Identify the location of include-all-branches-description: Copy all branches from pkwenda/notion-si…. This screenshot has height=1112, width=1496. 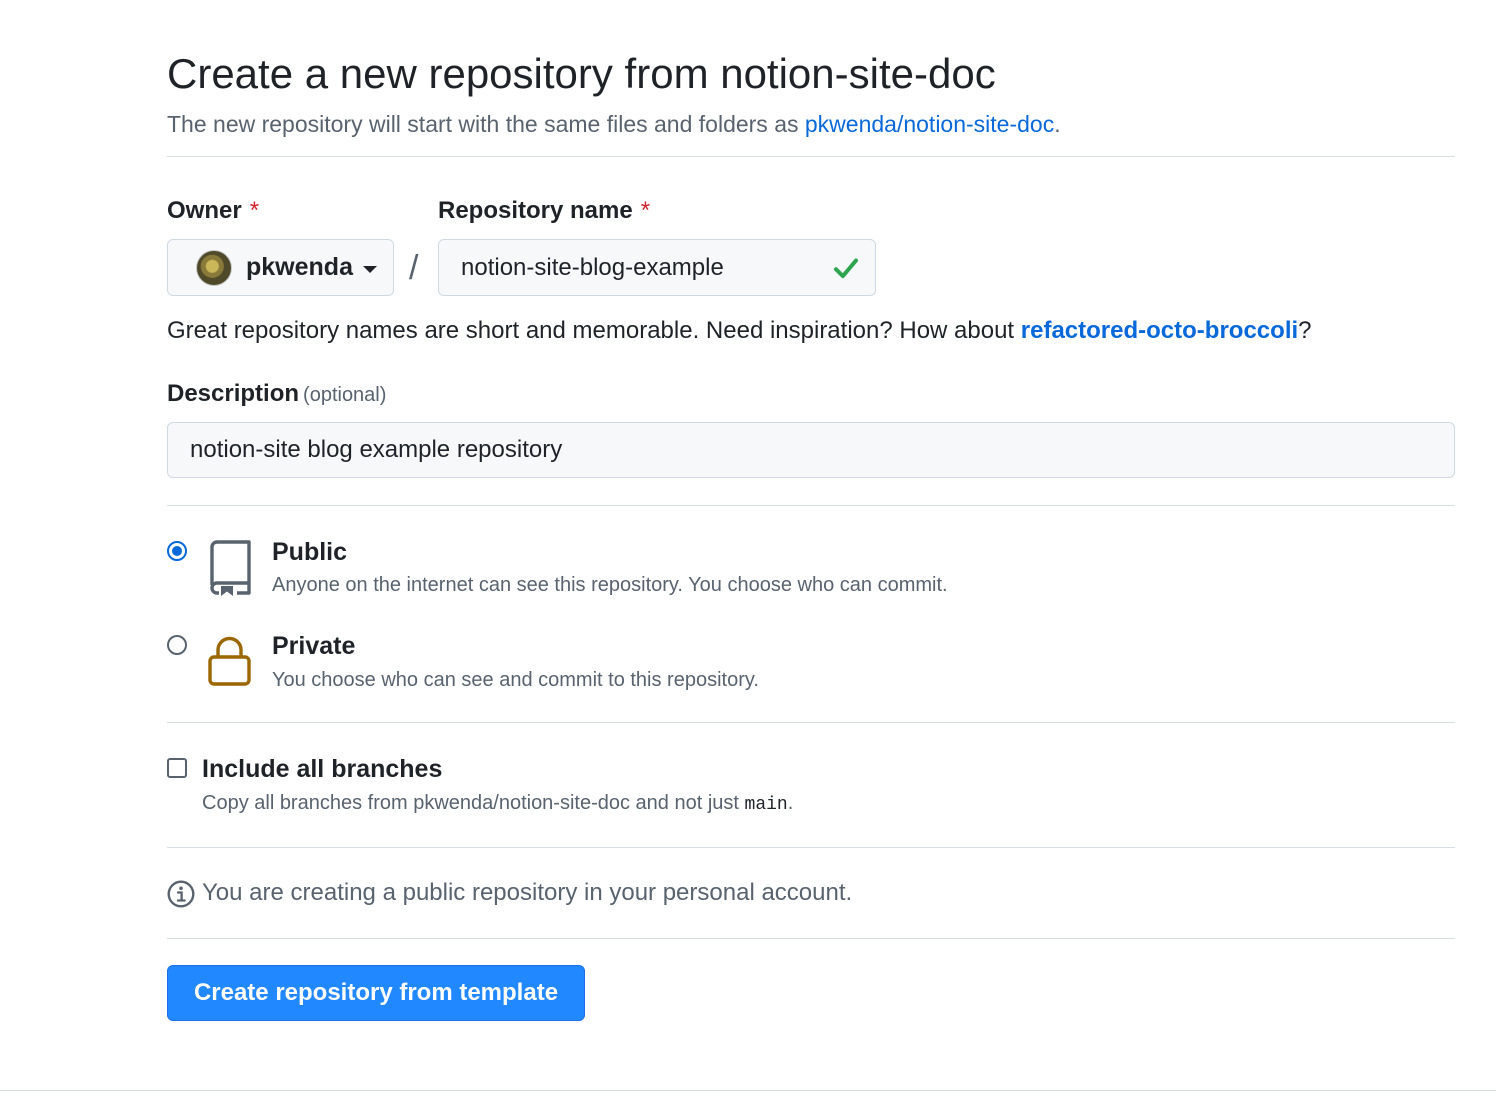
(497, 804).